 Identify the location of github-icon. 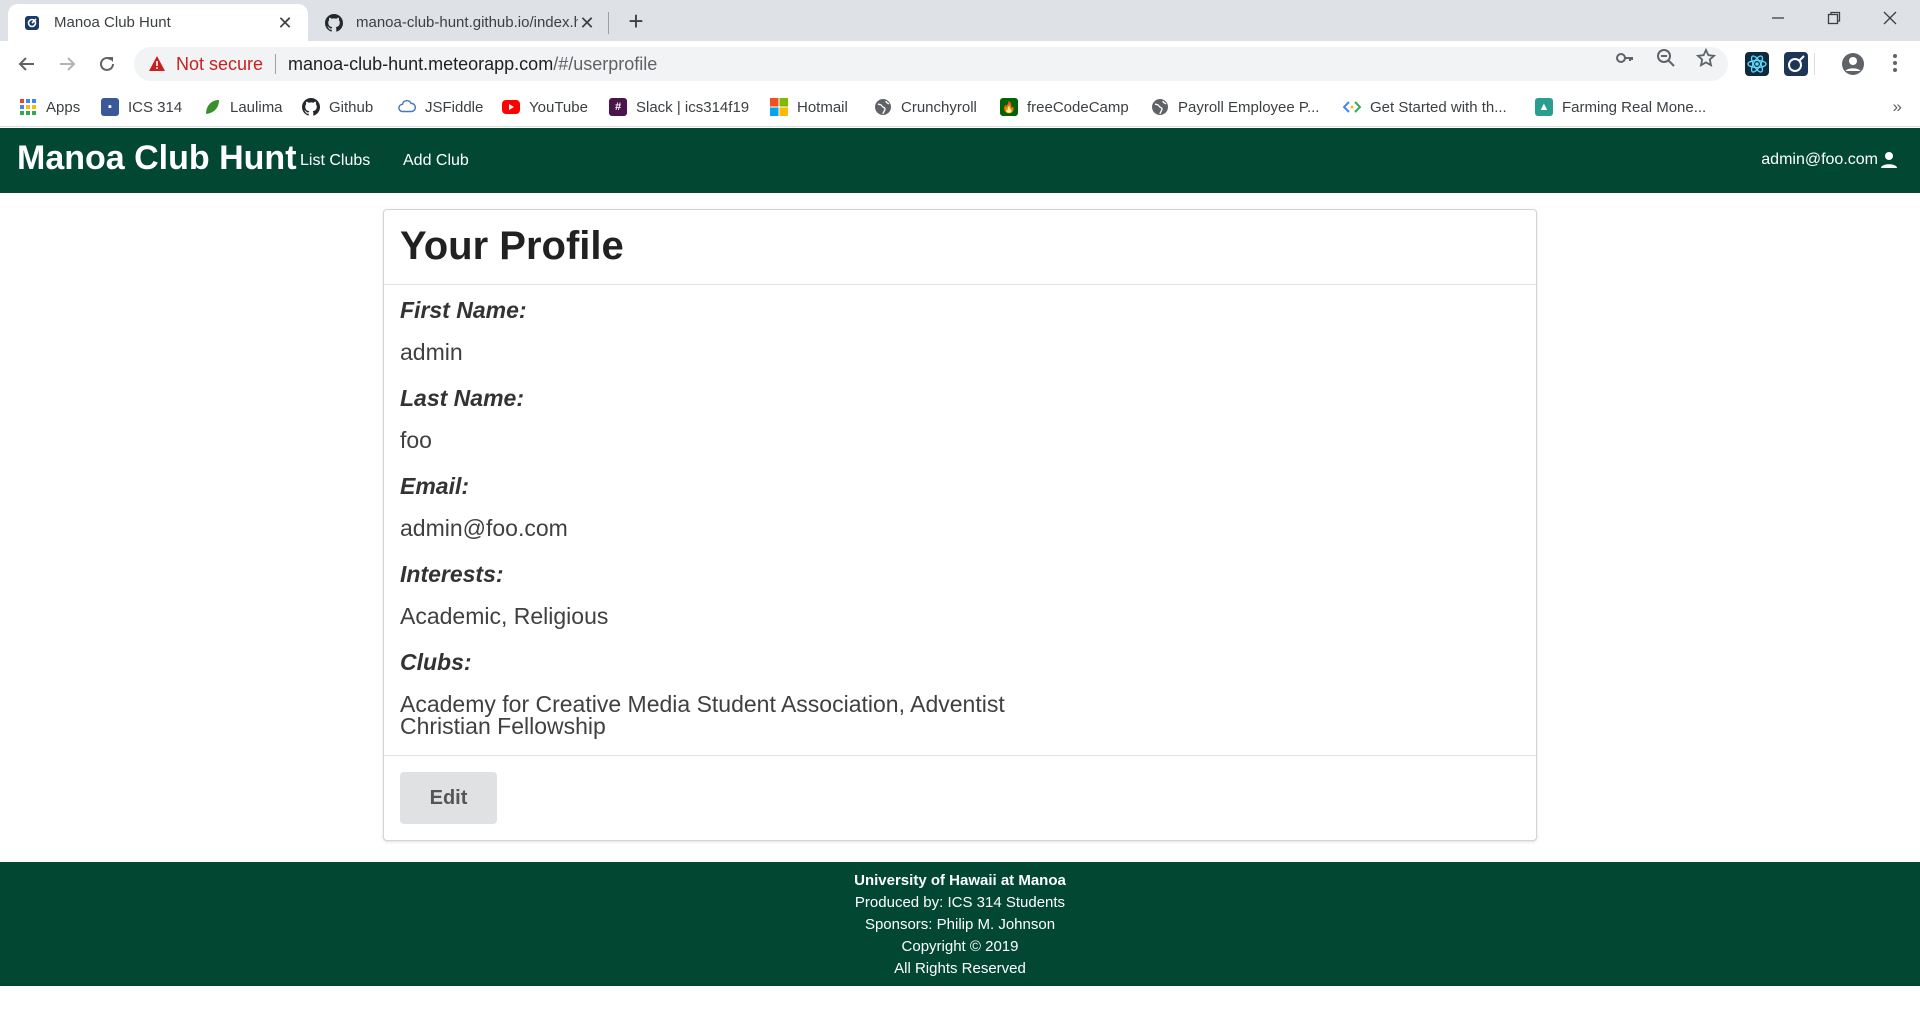
(311, 107).